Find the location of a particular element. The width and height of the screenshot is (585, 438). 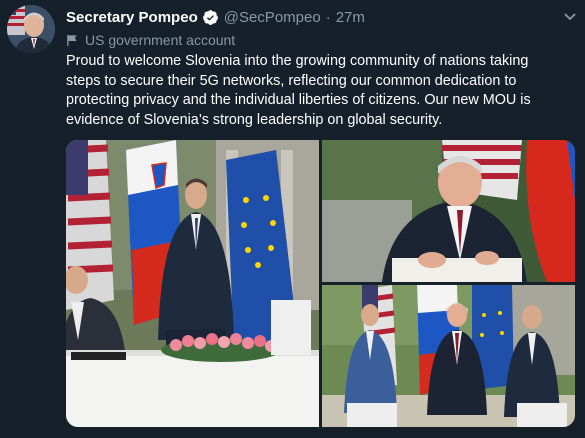

flag-icon is located at coordinates (72, 40).